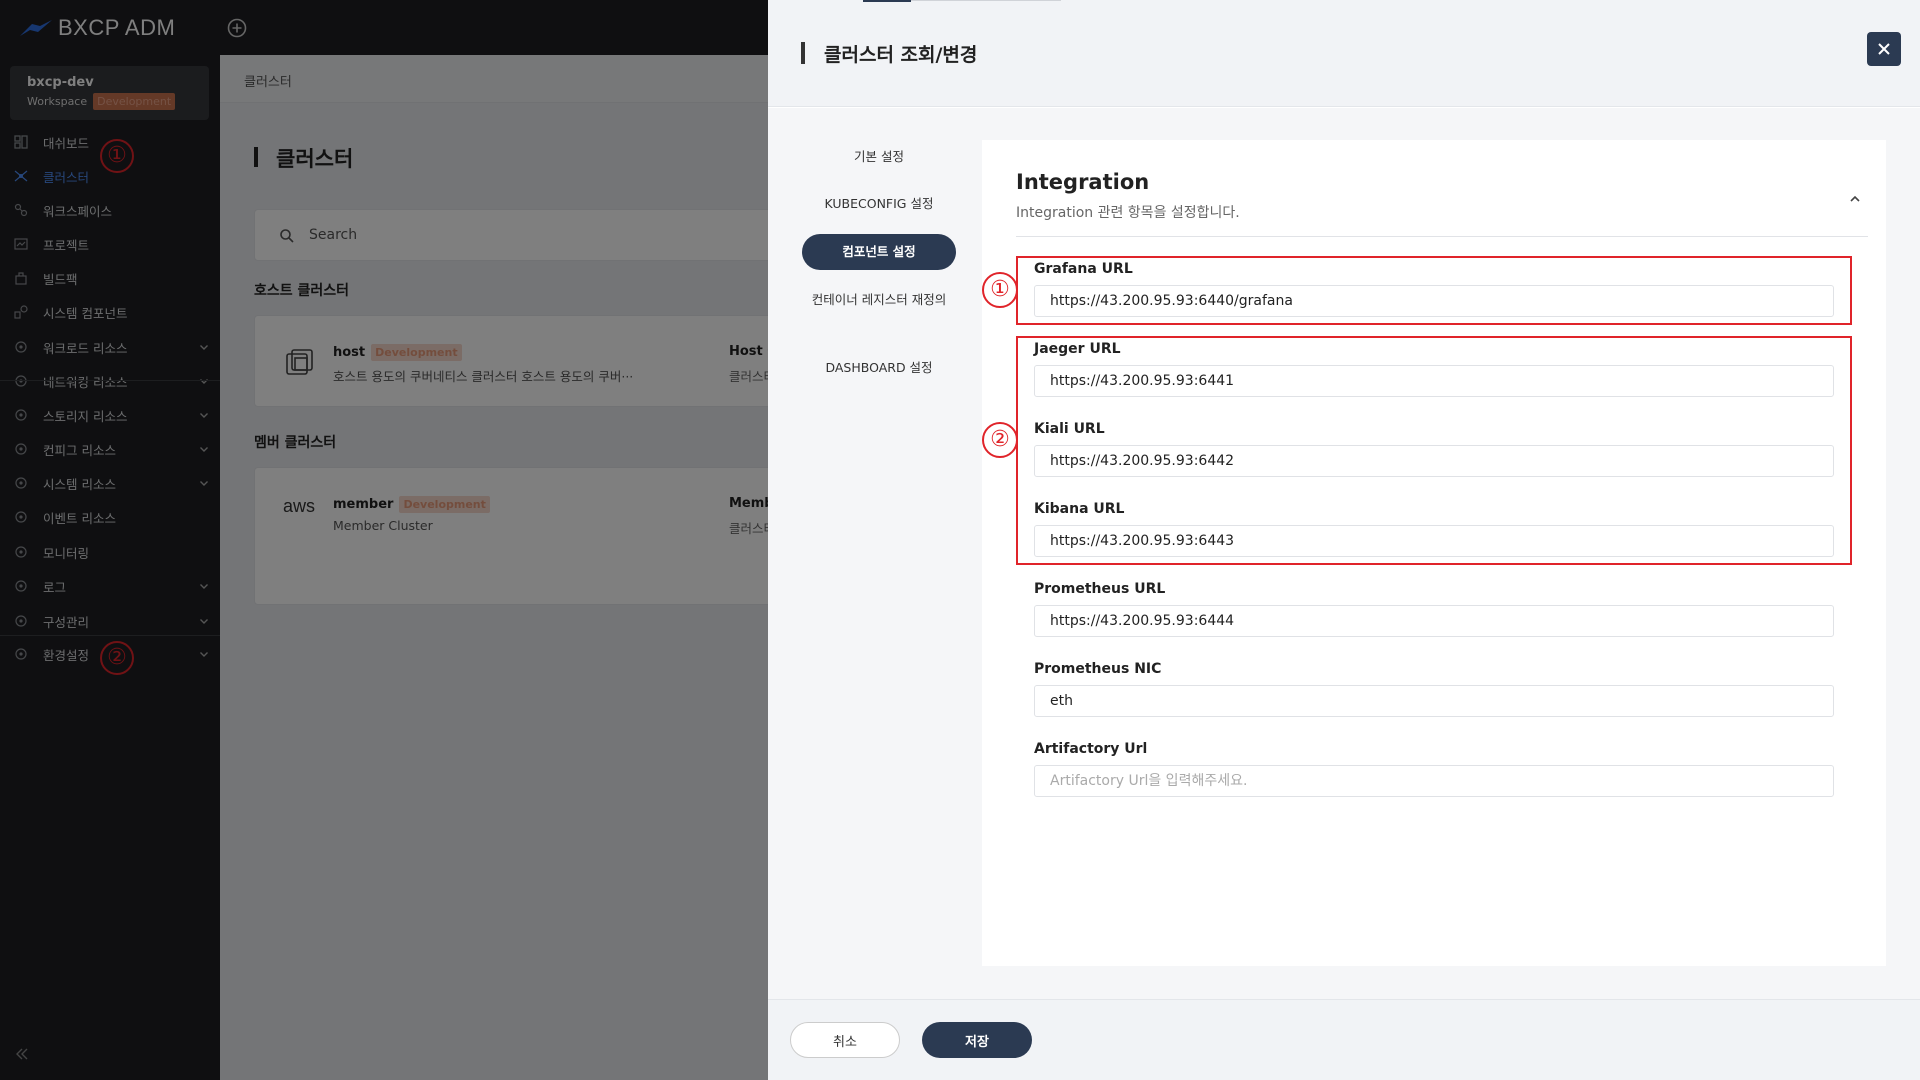  Describe the element at coordinates (879, 203) in the screenshot. I see `step-kubeconfig: KUBECONFIG 설정` at that location.